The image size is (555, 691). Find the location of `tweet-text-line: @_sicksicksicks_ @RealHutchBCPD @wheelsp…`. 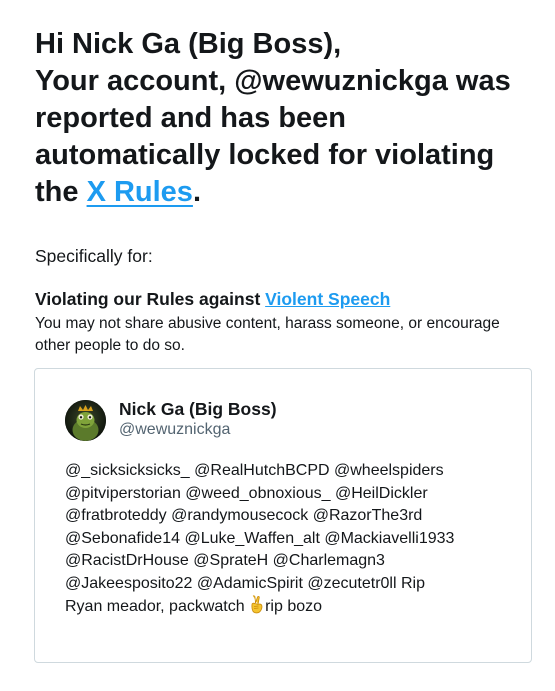

tweet-text-line: @_sicksicksicks_ @RealHutchBCPD @wheelsp… is located at coordinates (254, 470).